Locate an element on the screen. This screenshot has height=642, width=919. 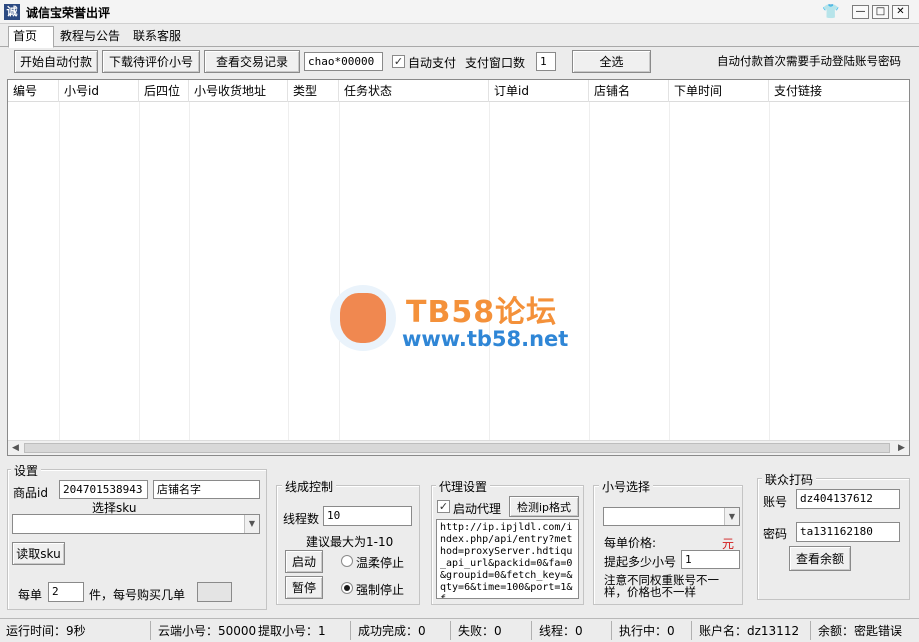
product-id-field: 204701538943 is located at coordinates (103, 489).